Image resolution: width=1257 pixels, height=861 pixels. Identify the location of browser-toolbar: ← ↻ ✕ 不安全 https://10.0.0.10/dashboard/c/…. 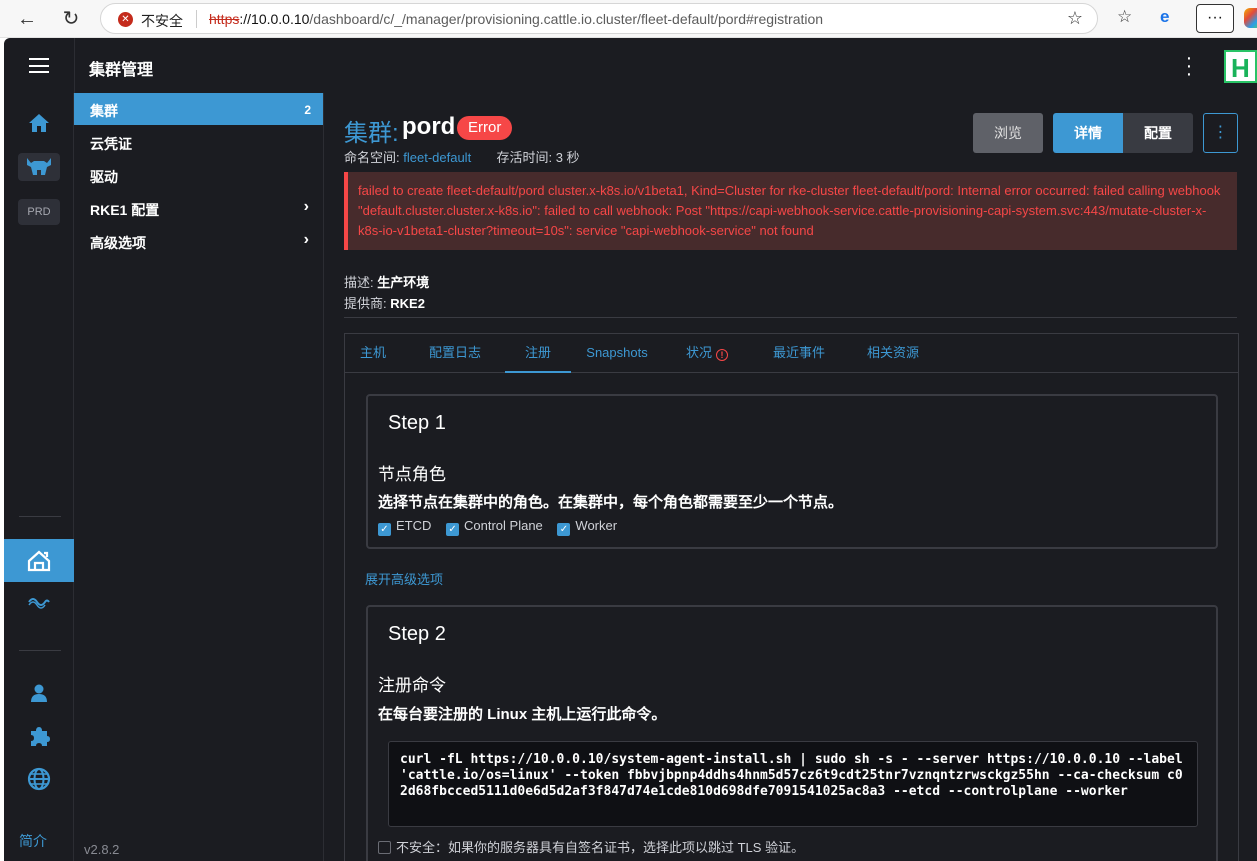
(628, 19).